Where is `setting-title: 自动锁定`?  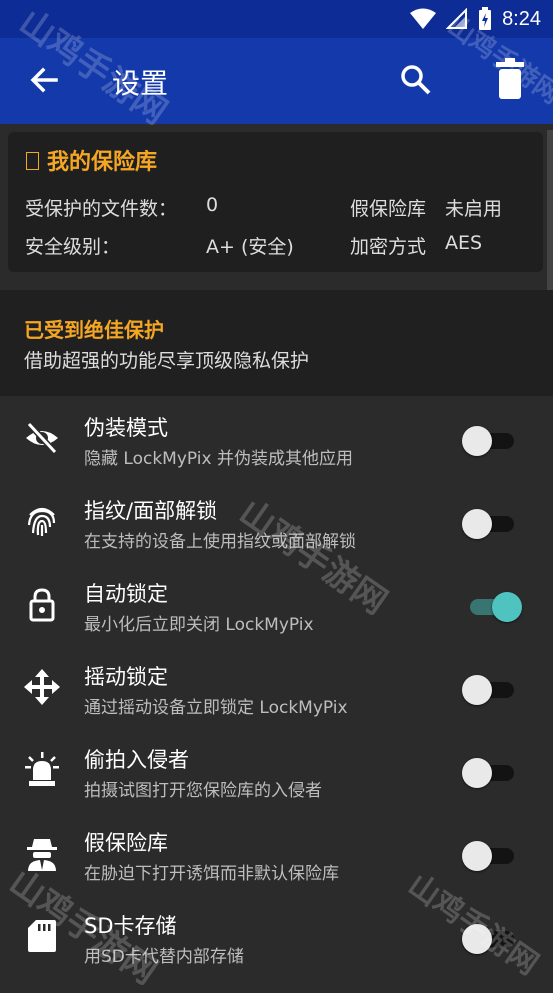 setting-title: 自动锁定 is located at coordinates (126, 594).